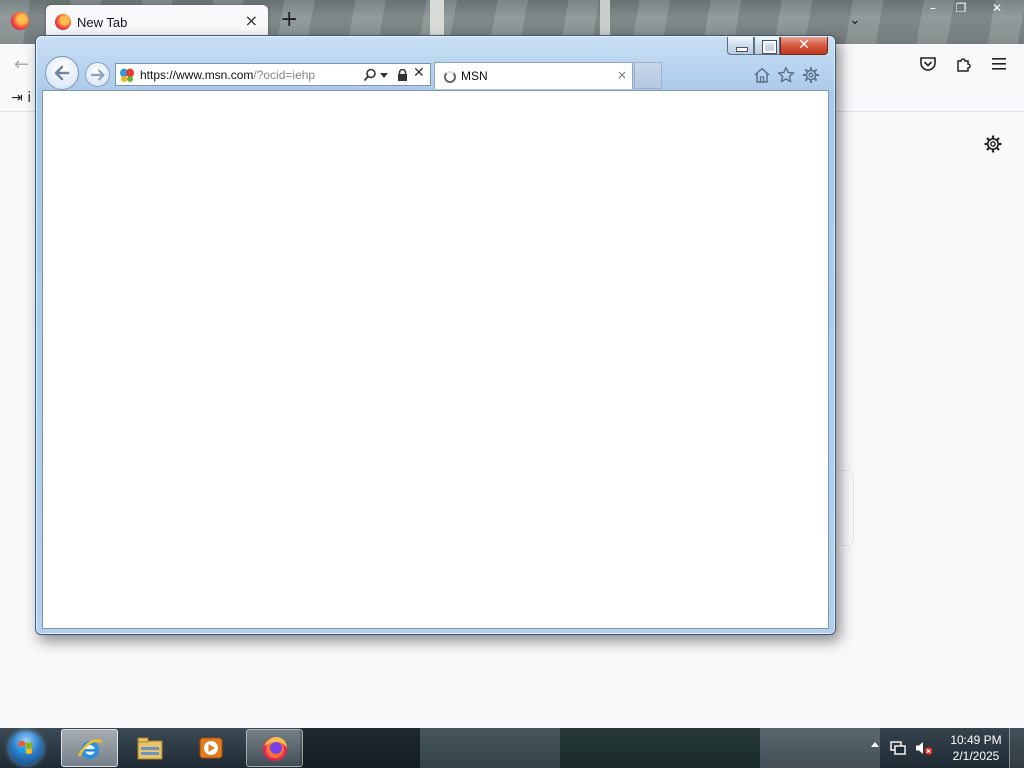 The width and height of the screenshot is (1024, 768). I want to click on taskbar-internet-explorer, so click(89, 748).